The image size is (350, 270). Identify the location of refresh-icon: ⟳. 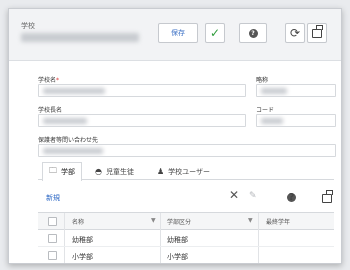
(295, 33).